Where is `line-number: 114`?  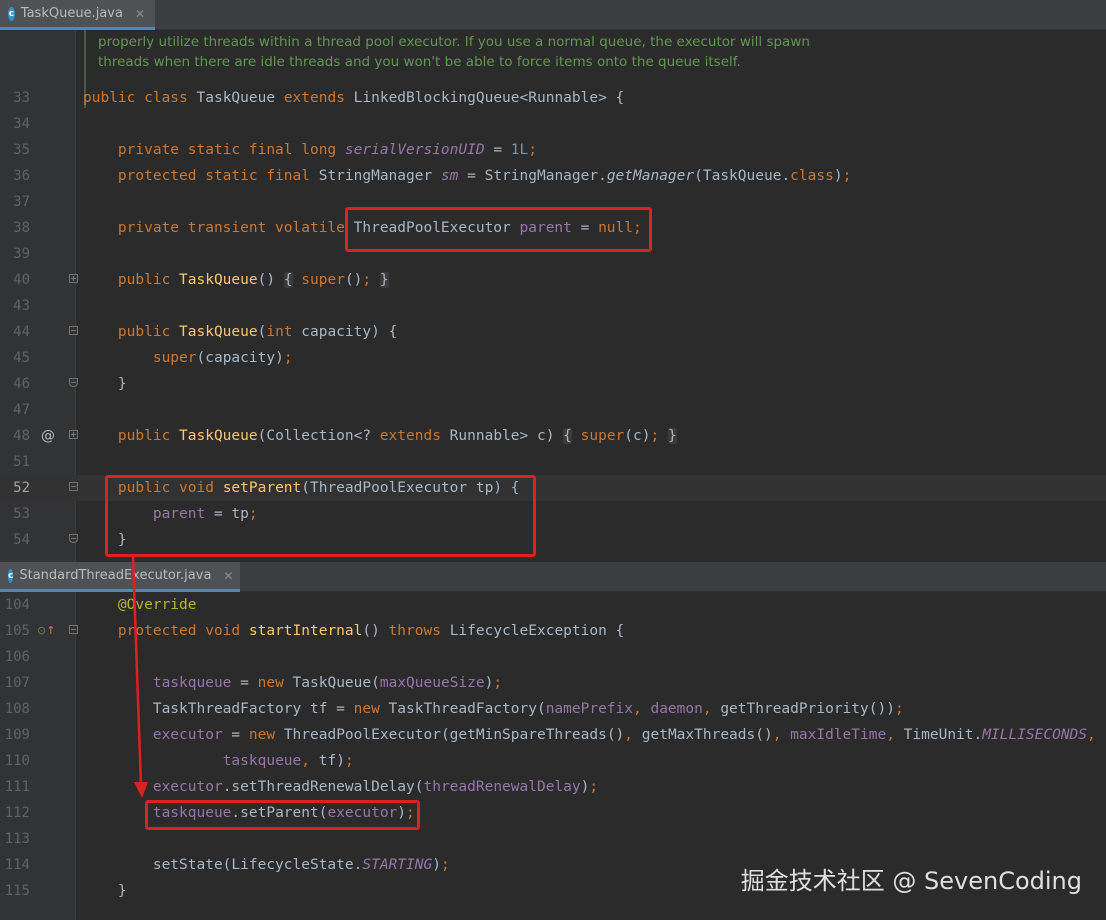
line-number: 114 is located at coordinates (17, 865).